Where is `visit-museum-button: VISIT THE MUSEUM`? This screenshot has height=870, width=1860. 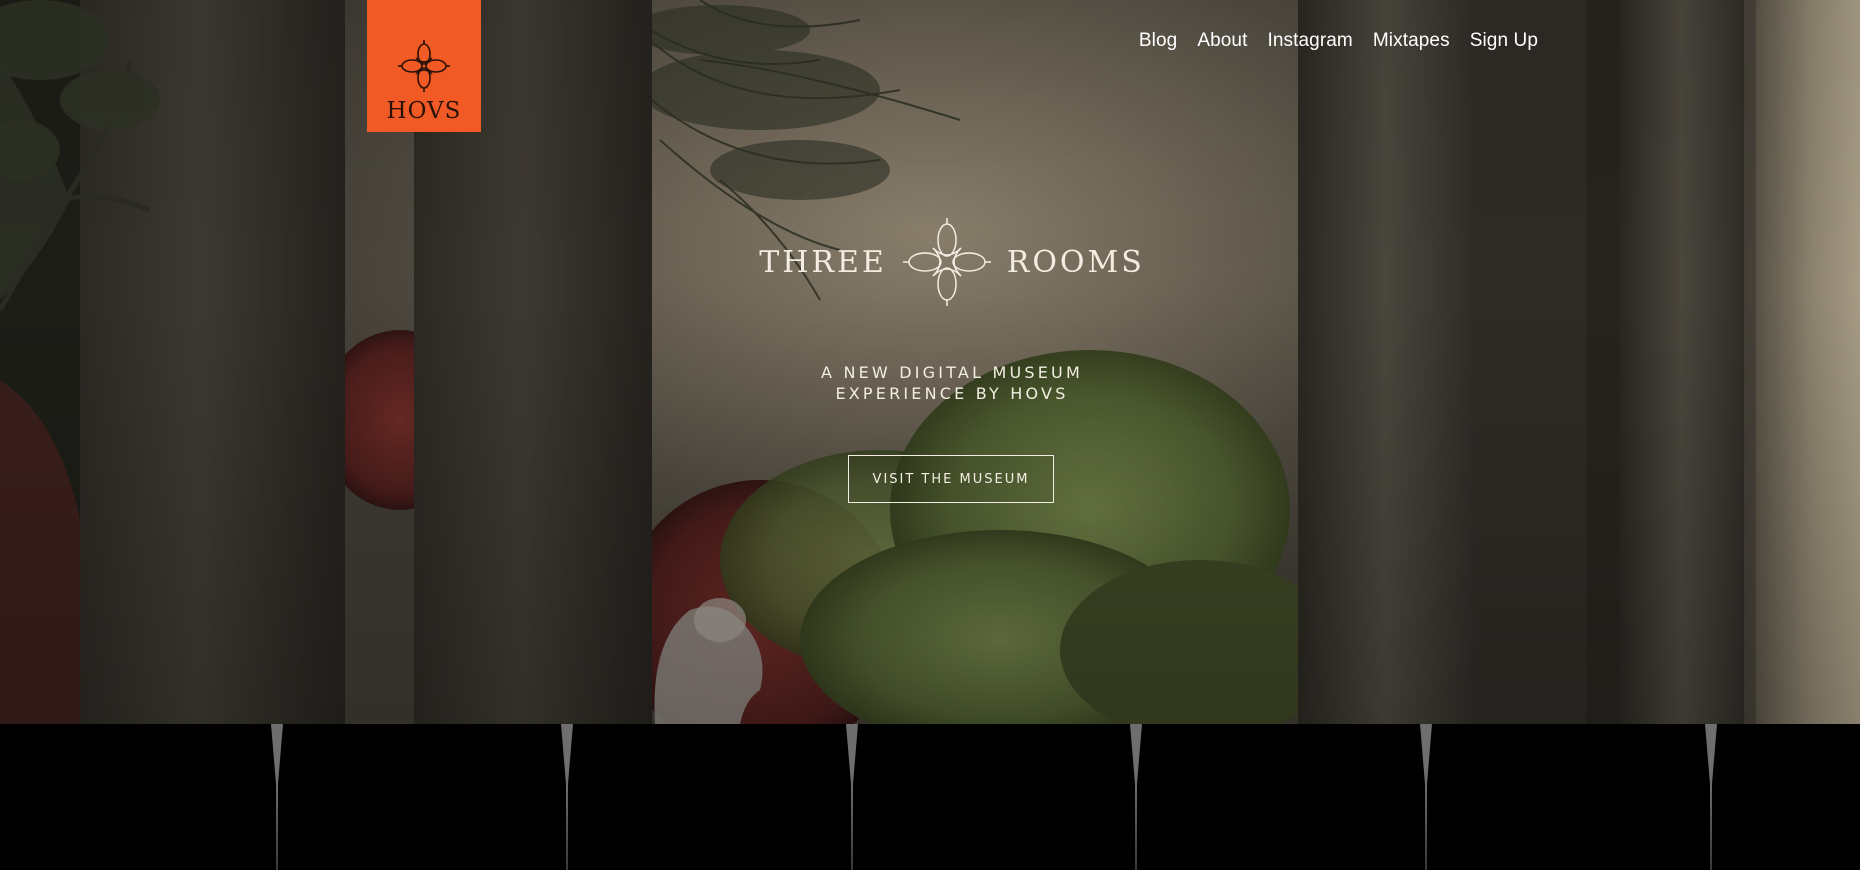
visit-museum-button: VISIT THE MUSEUM is located at coordinates (951, 479).